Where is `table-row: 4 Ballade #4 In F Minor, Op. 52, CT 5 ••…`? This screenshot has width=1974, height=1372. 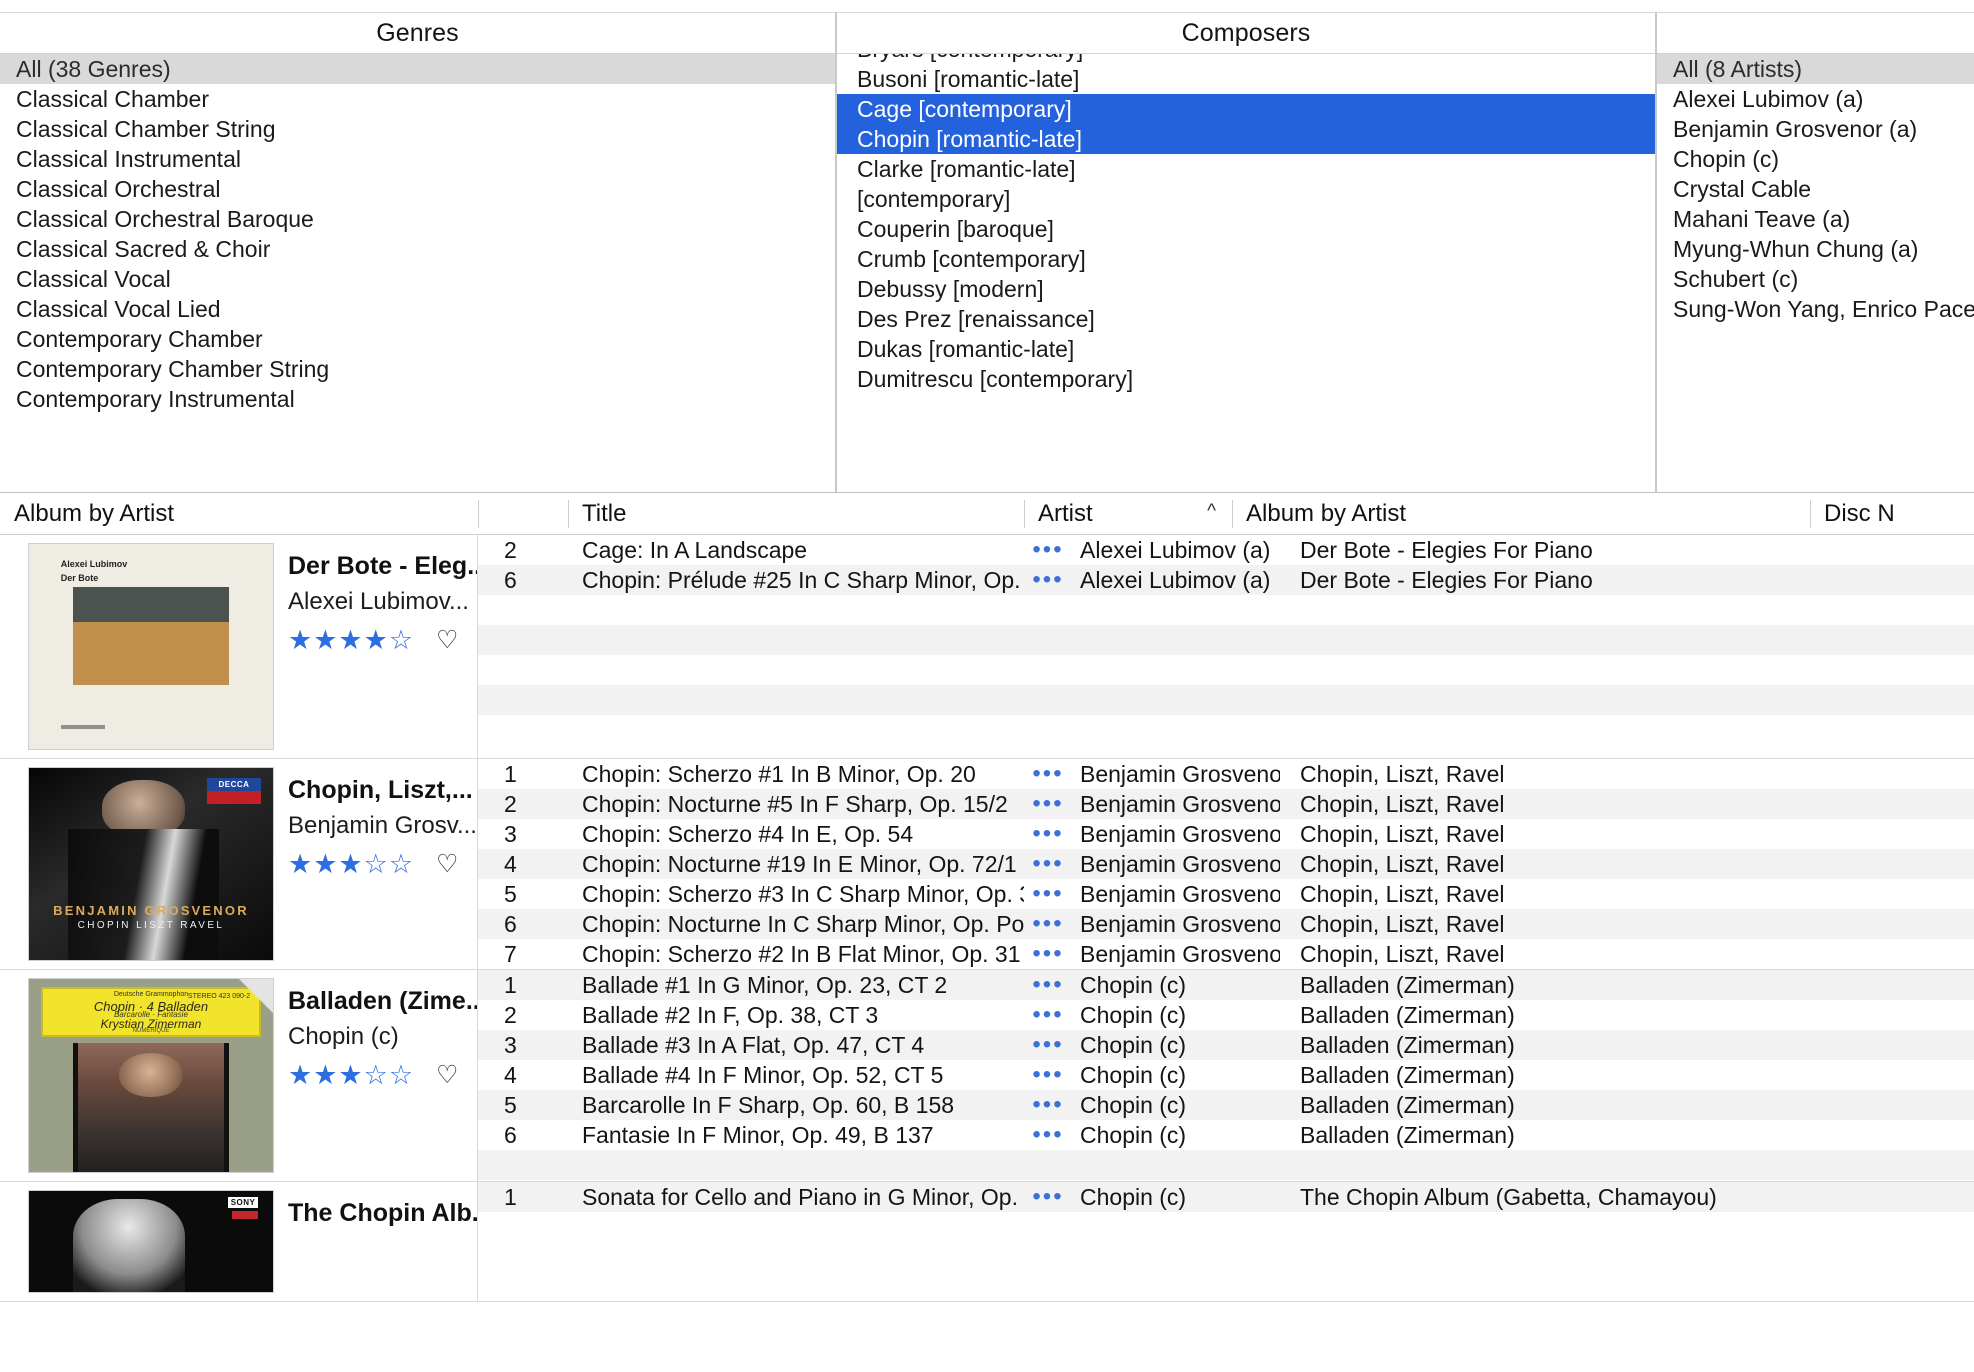
table-row: 4 Ballade #4 In F Minor, Op. 52, CT 5 ••… is located at coordinates (1226, 1075).